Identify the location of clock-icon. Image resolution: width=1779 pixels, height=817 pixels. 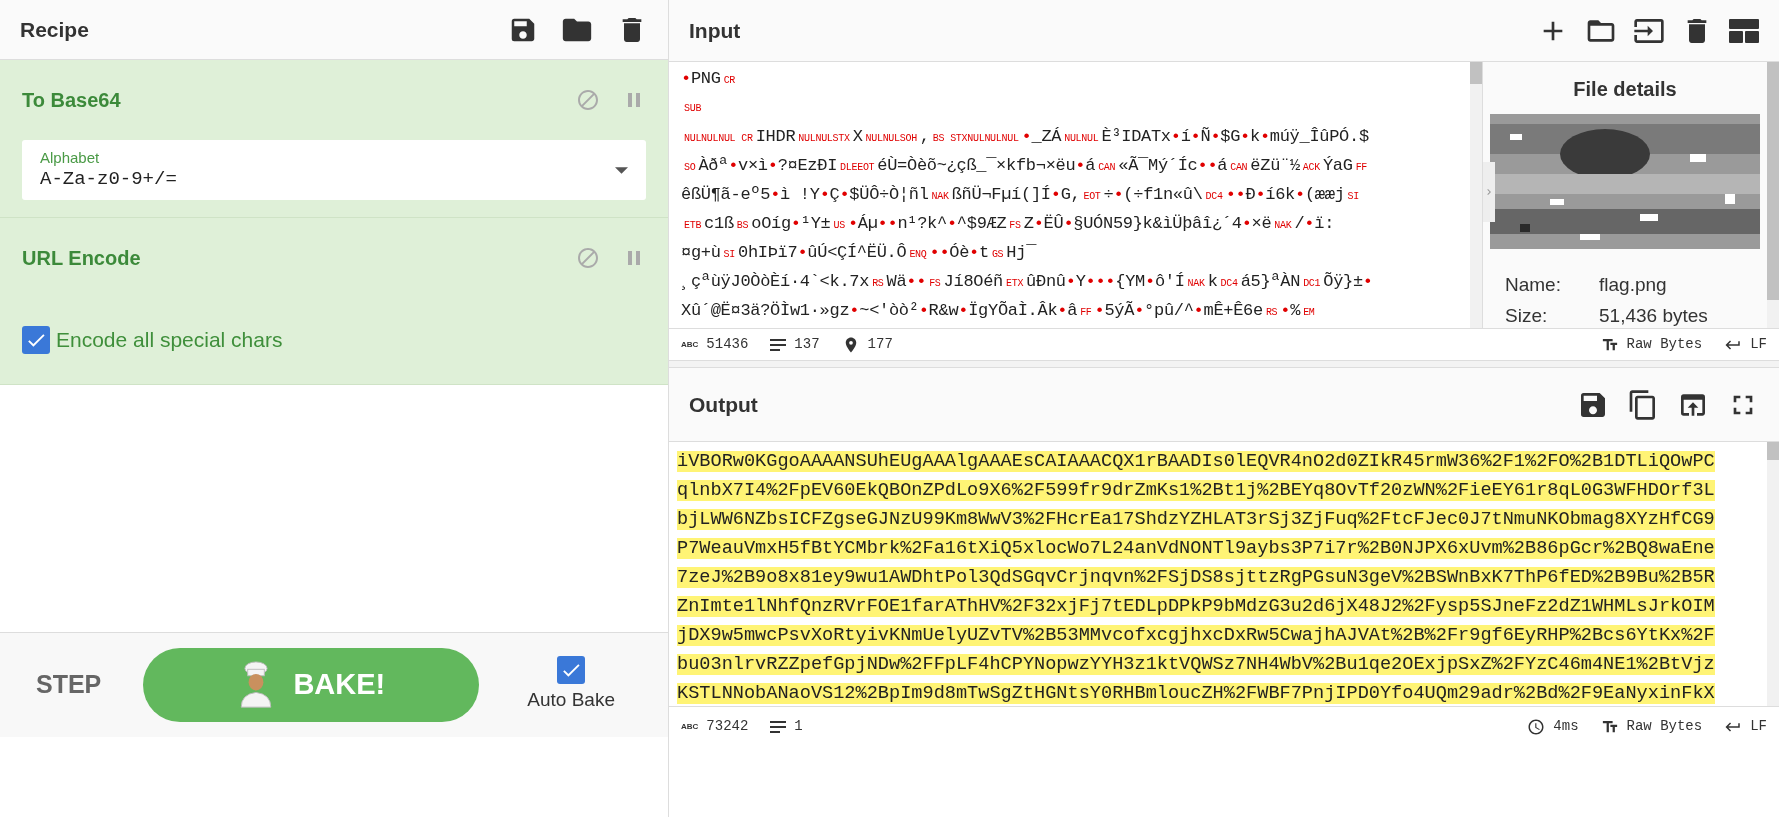
(1536, 726).